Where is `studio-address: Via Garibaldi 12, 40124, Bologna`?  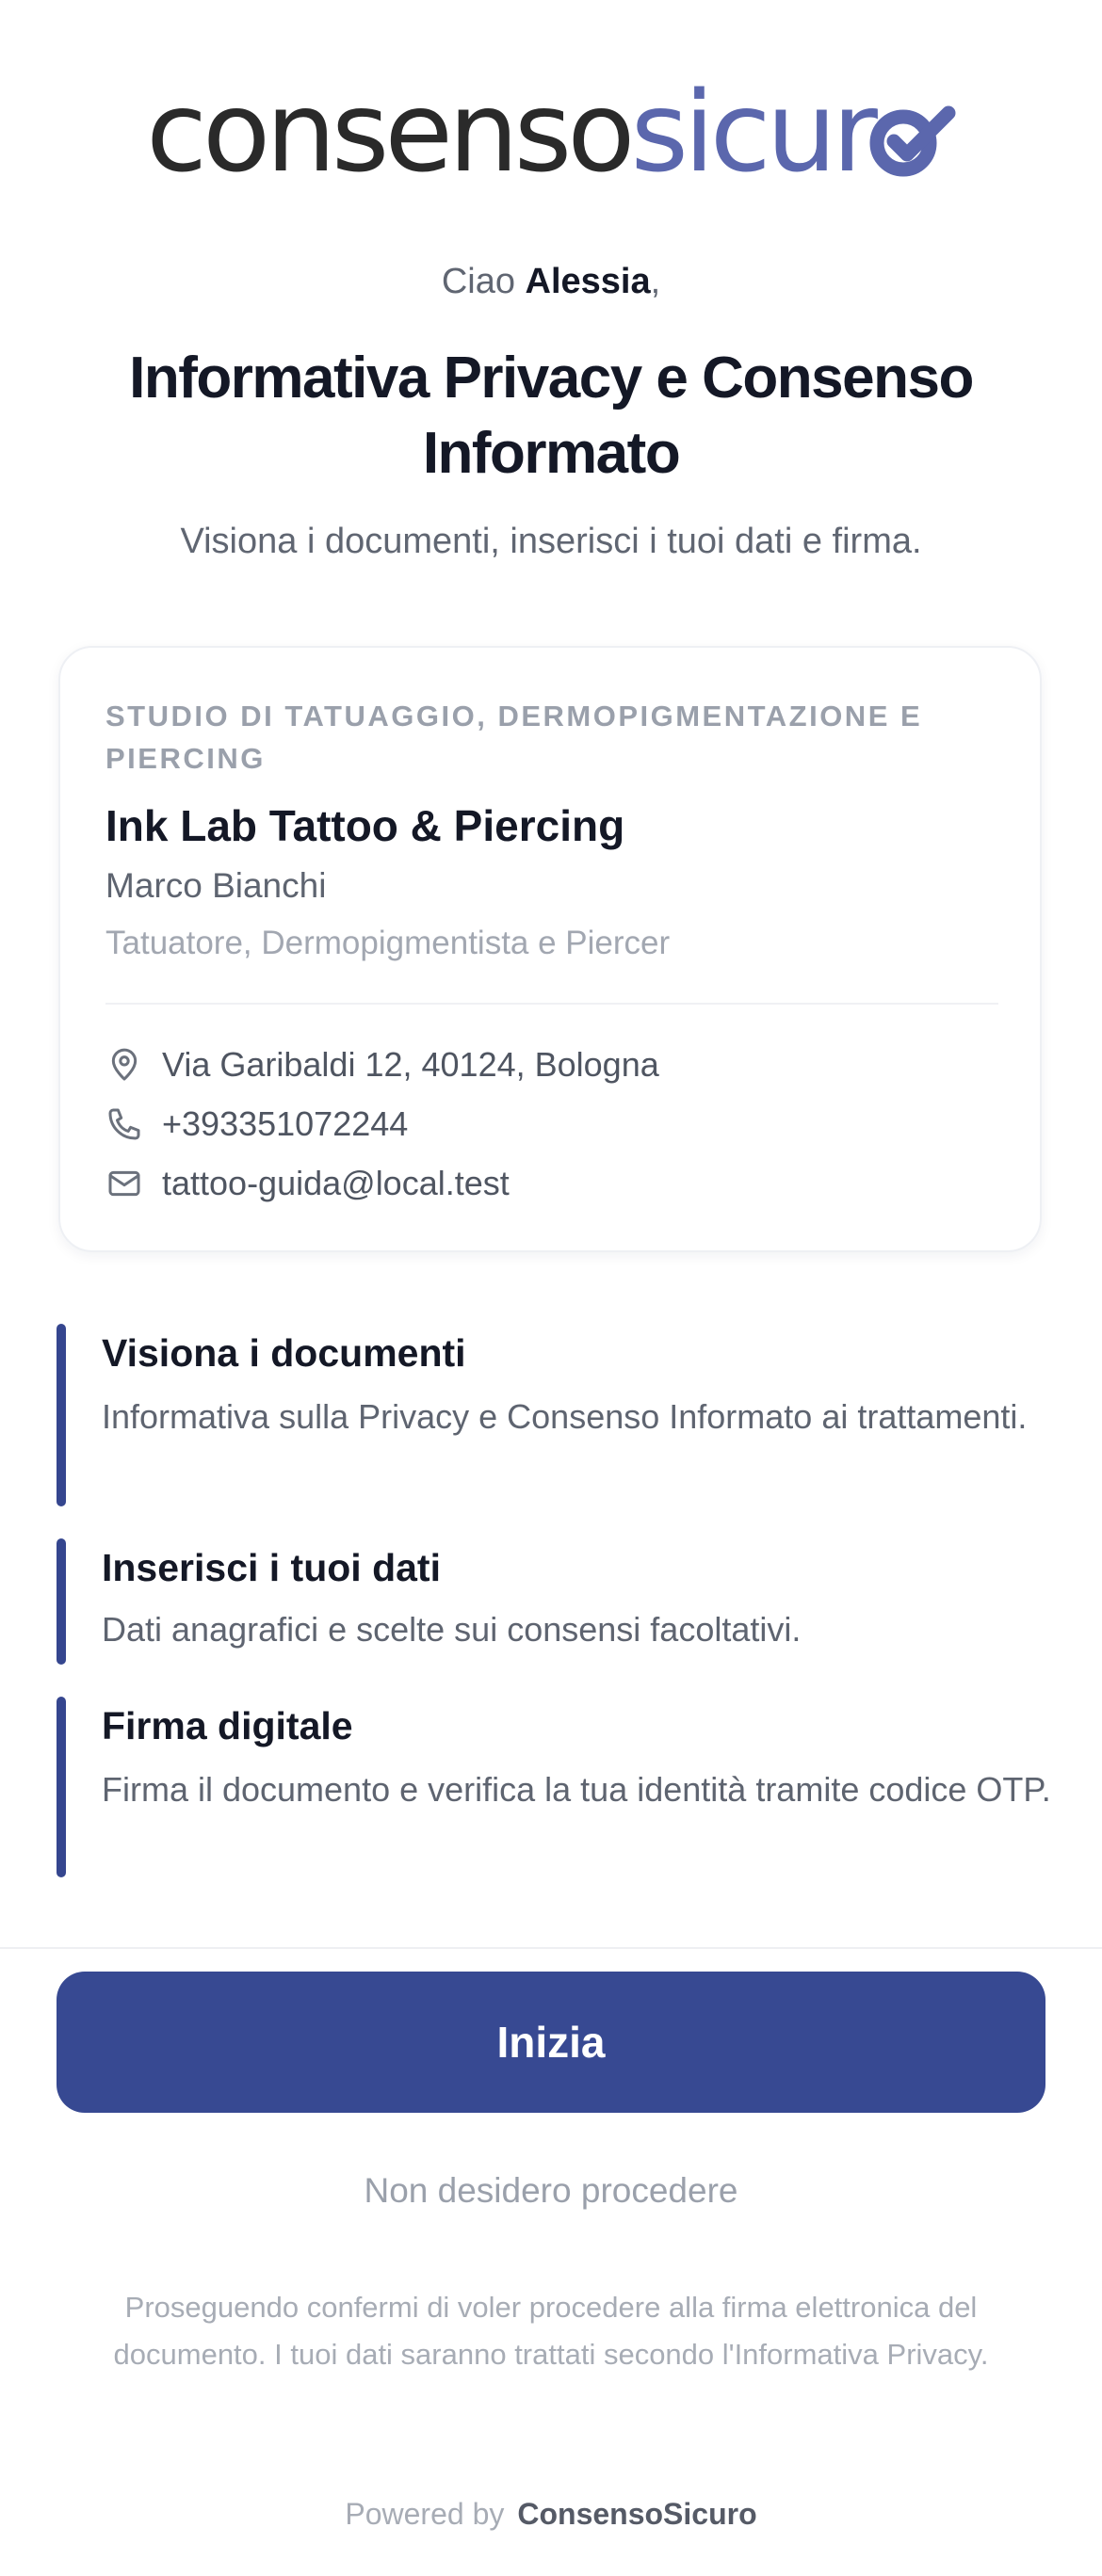
studio-address: Via Garibaldi 12, 40124, Bologna is located at coordinates (410, 1064).